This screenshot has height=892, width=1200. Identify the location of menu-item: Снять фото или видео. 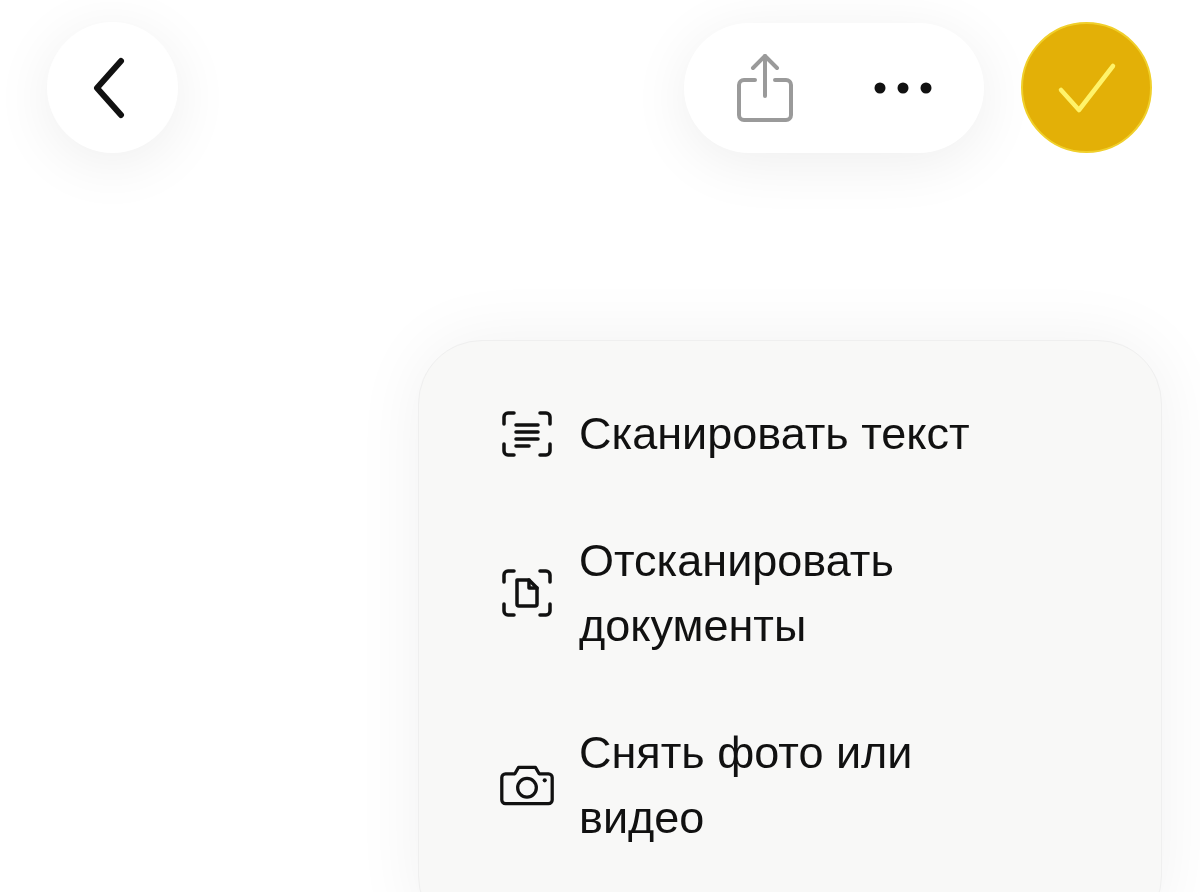
(810, 785).